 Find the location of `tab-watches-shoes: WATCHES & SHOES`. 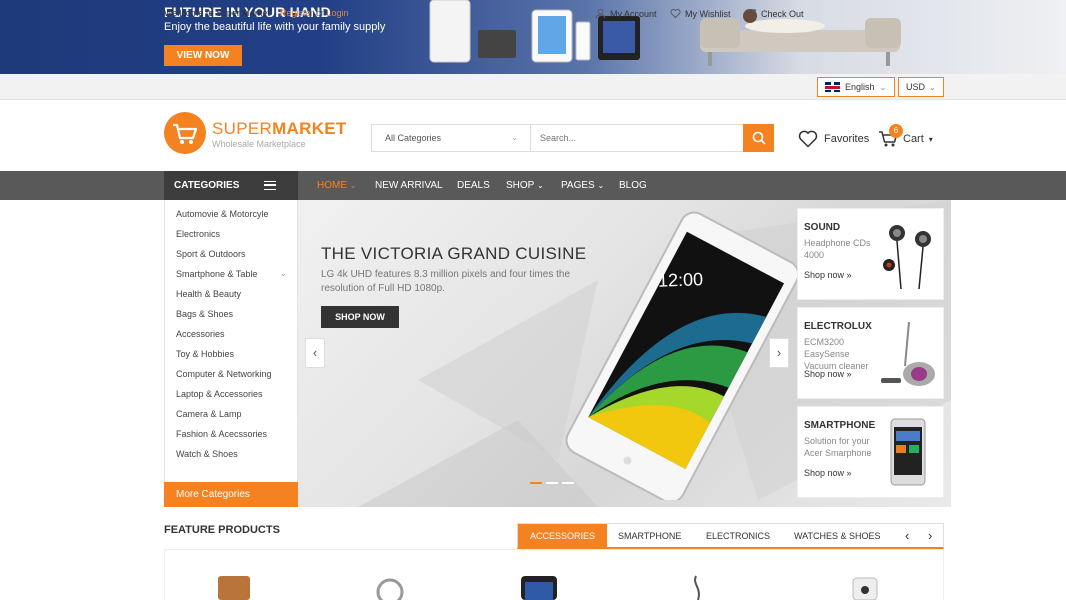

tab-watches-shoes: WATCHES & SHOES is located at coordinates (837, 536).